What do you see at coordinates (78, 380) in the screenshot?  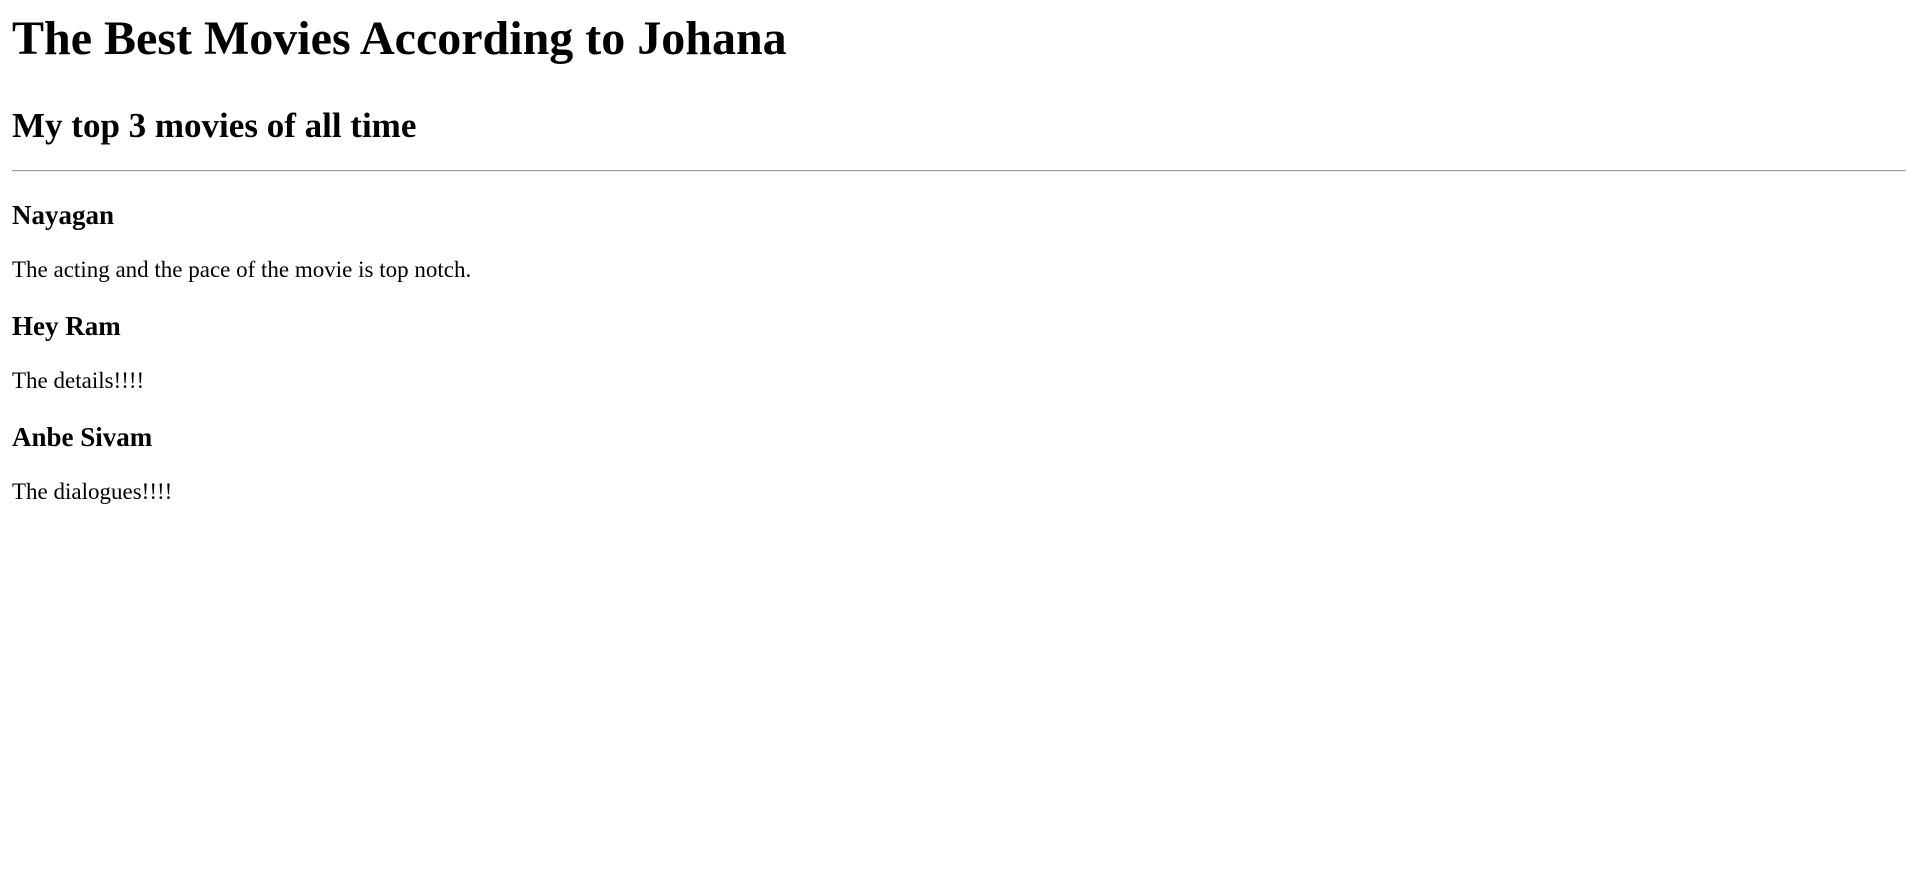 I see `movie-review: The details!!!!` at bounding box center [78, 380].